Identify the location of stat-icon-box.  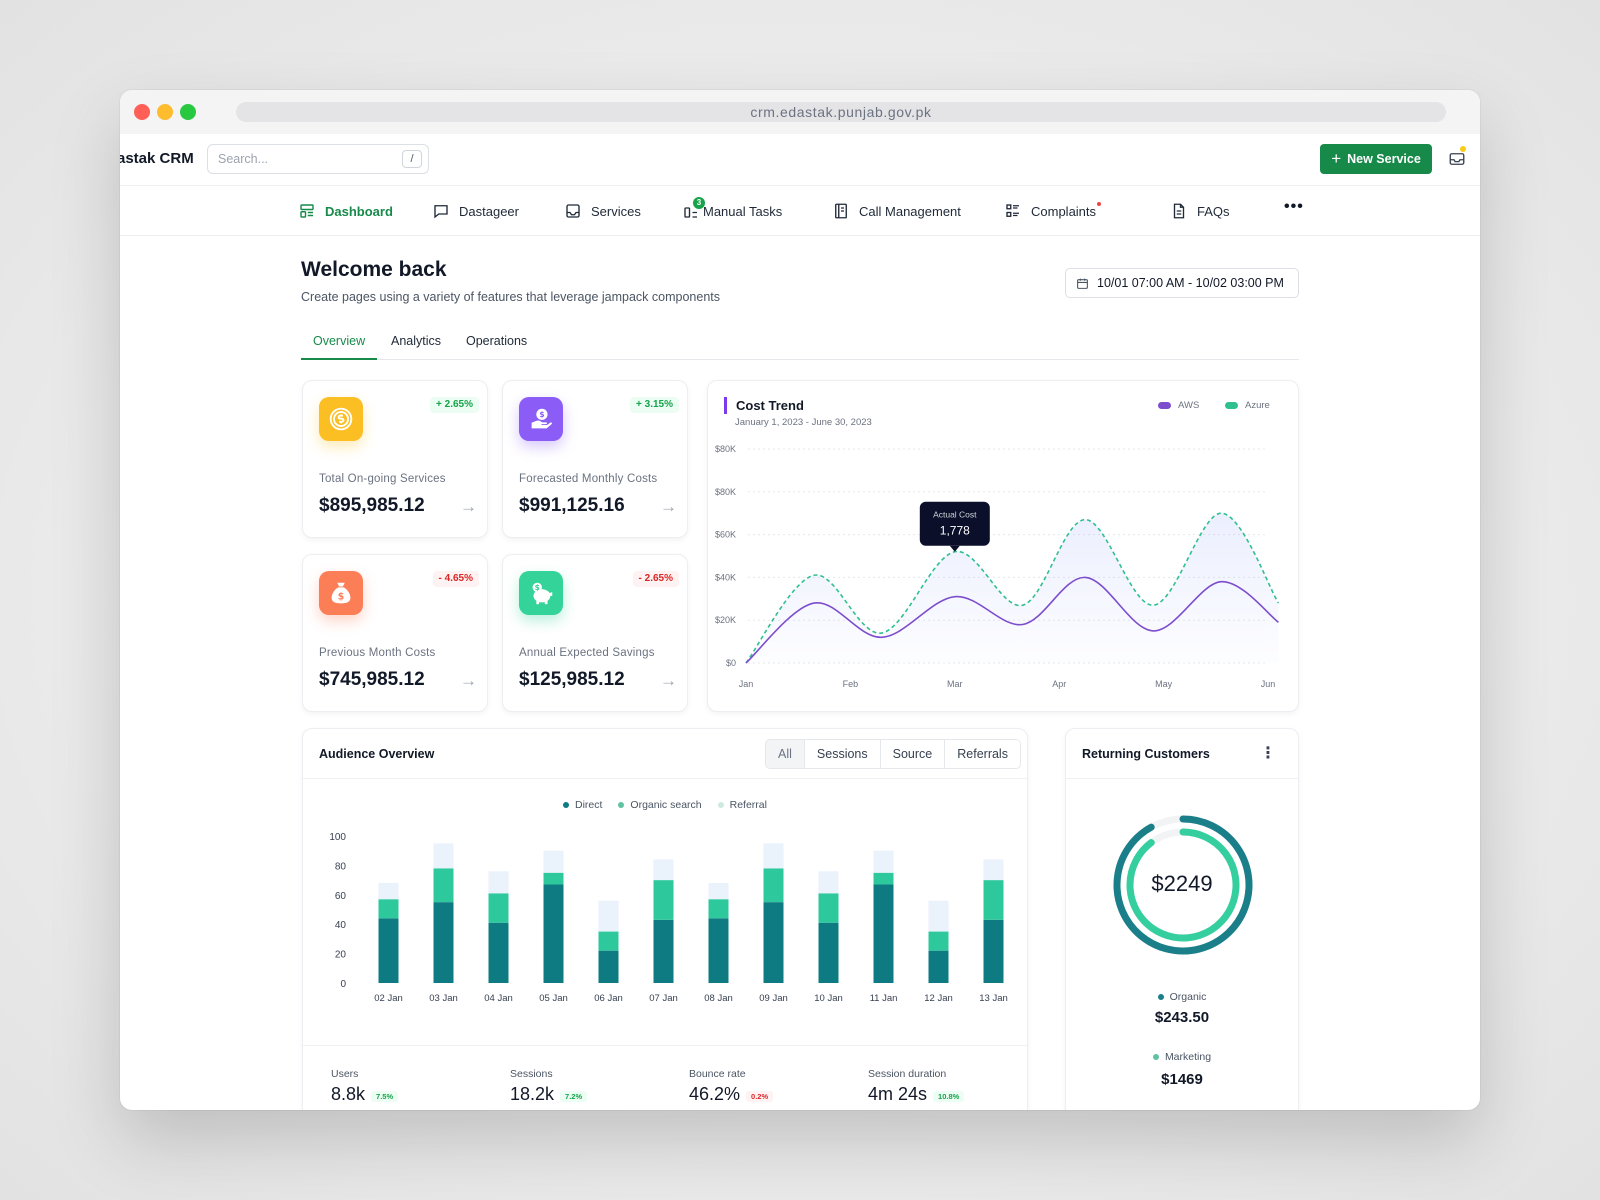
(341, 419).